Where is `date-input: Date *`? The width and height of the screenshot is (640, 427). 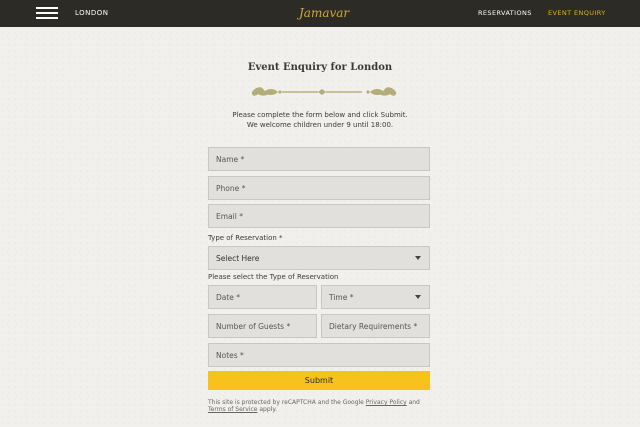
date-input: Date * is located at coordinates (262, 297).